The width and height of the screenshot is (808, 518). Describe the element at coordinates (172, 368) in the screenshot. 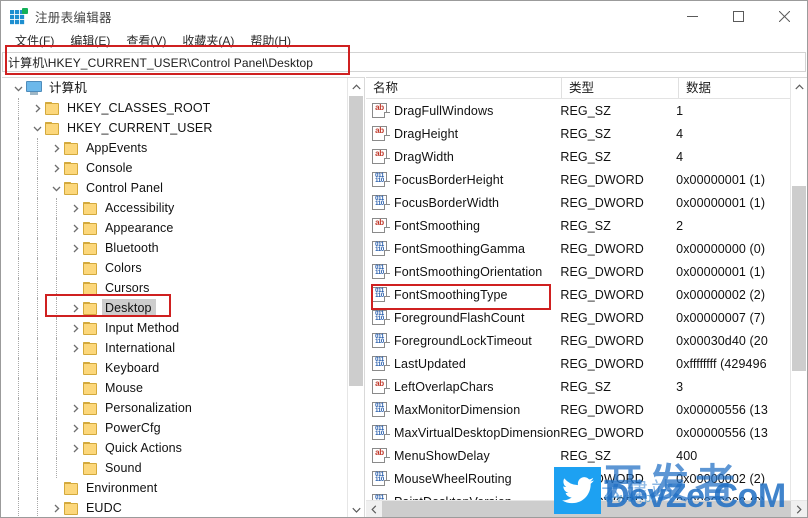

I see `tree-item-keyboard: Keyboard` at that location.